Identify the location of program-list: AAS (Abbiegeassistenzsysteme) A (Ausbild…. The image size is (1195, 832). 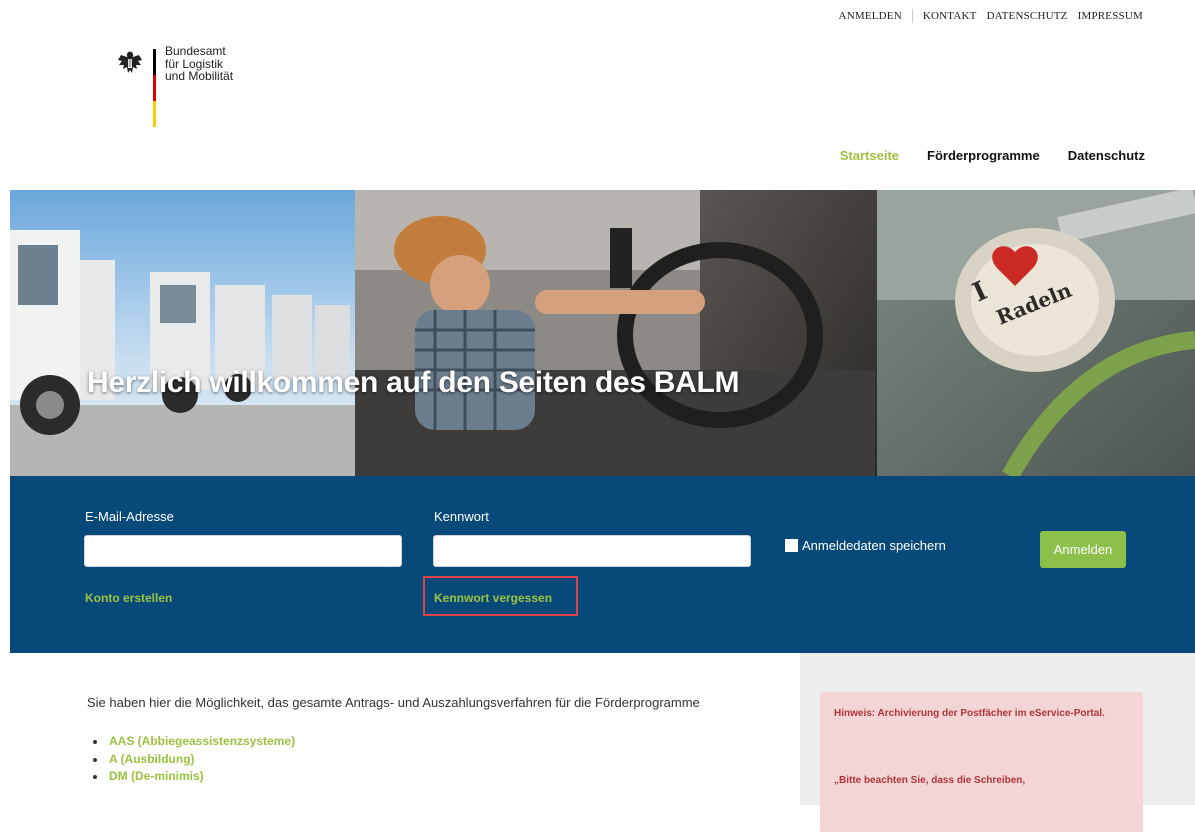
(193, 759).